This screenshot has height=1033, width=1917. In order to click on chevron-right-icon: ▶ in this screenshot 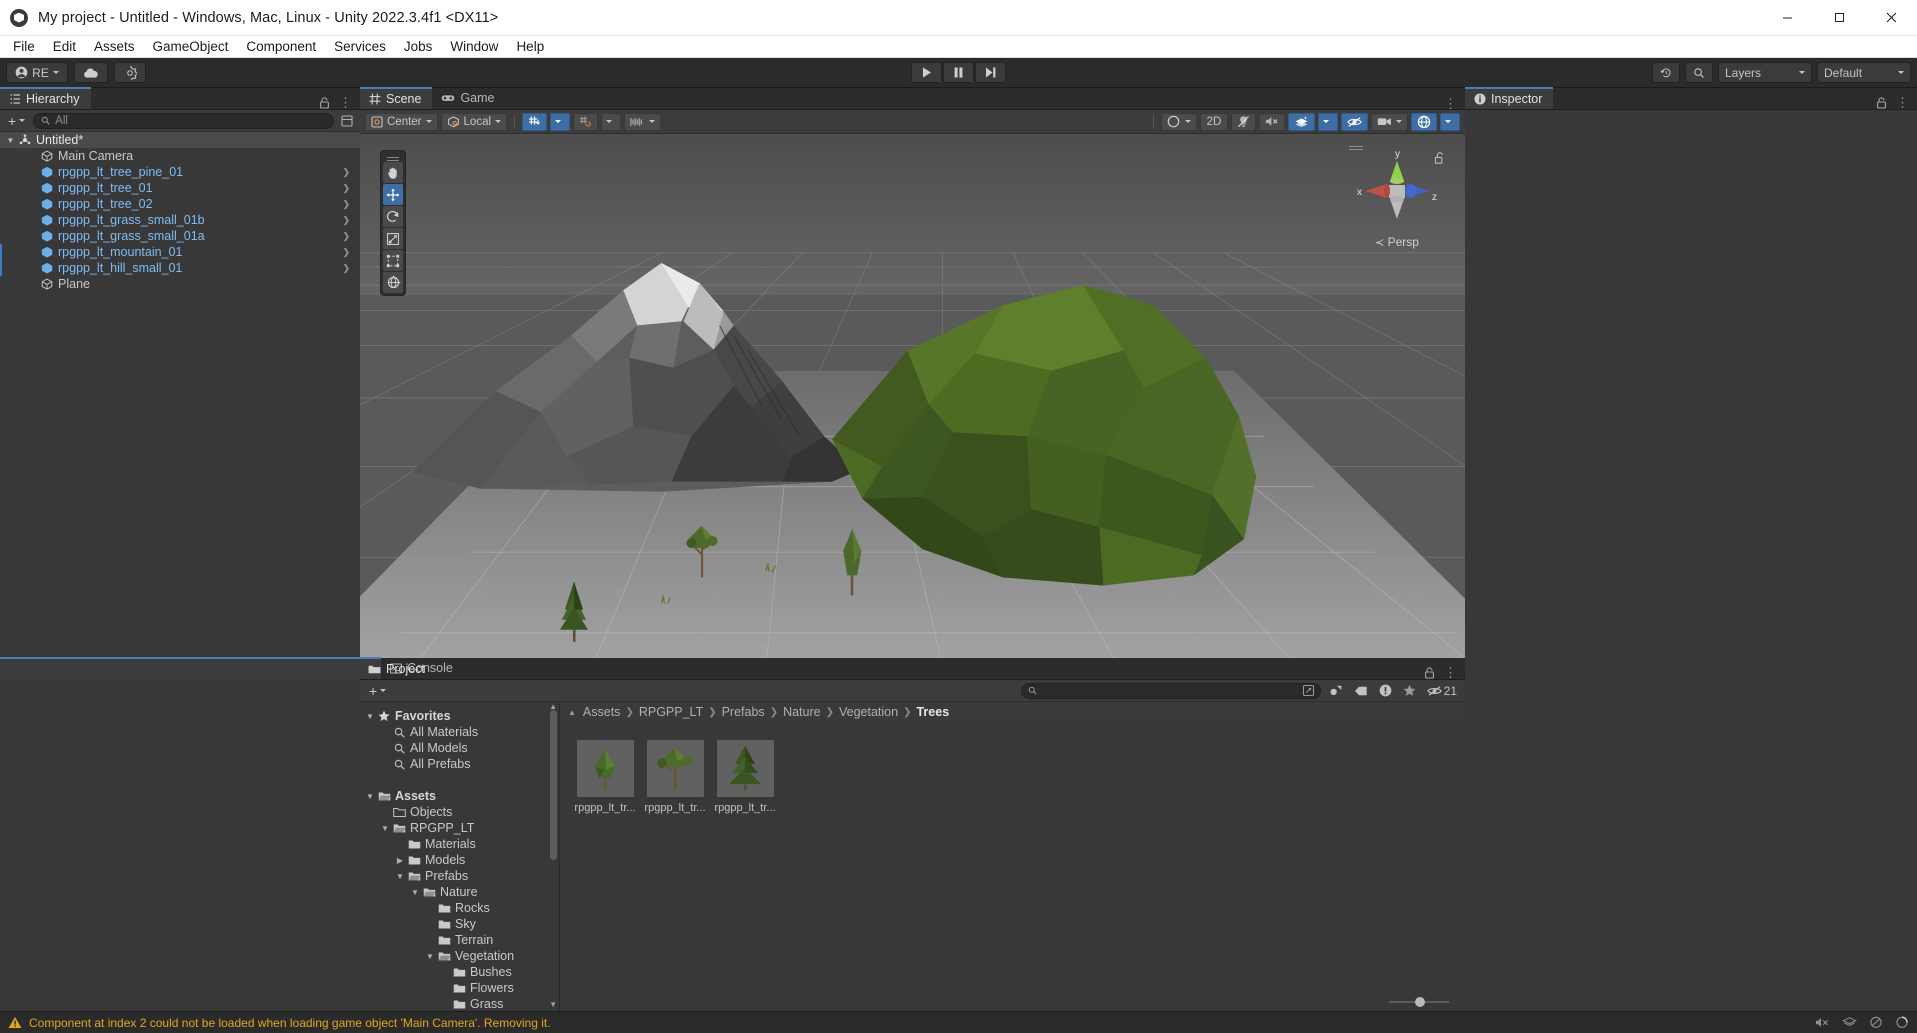, I will do `click(400, 860)`.